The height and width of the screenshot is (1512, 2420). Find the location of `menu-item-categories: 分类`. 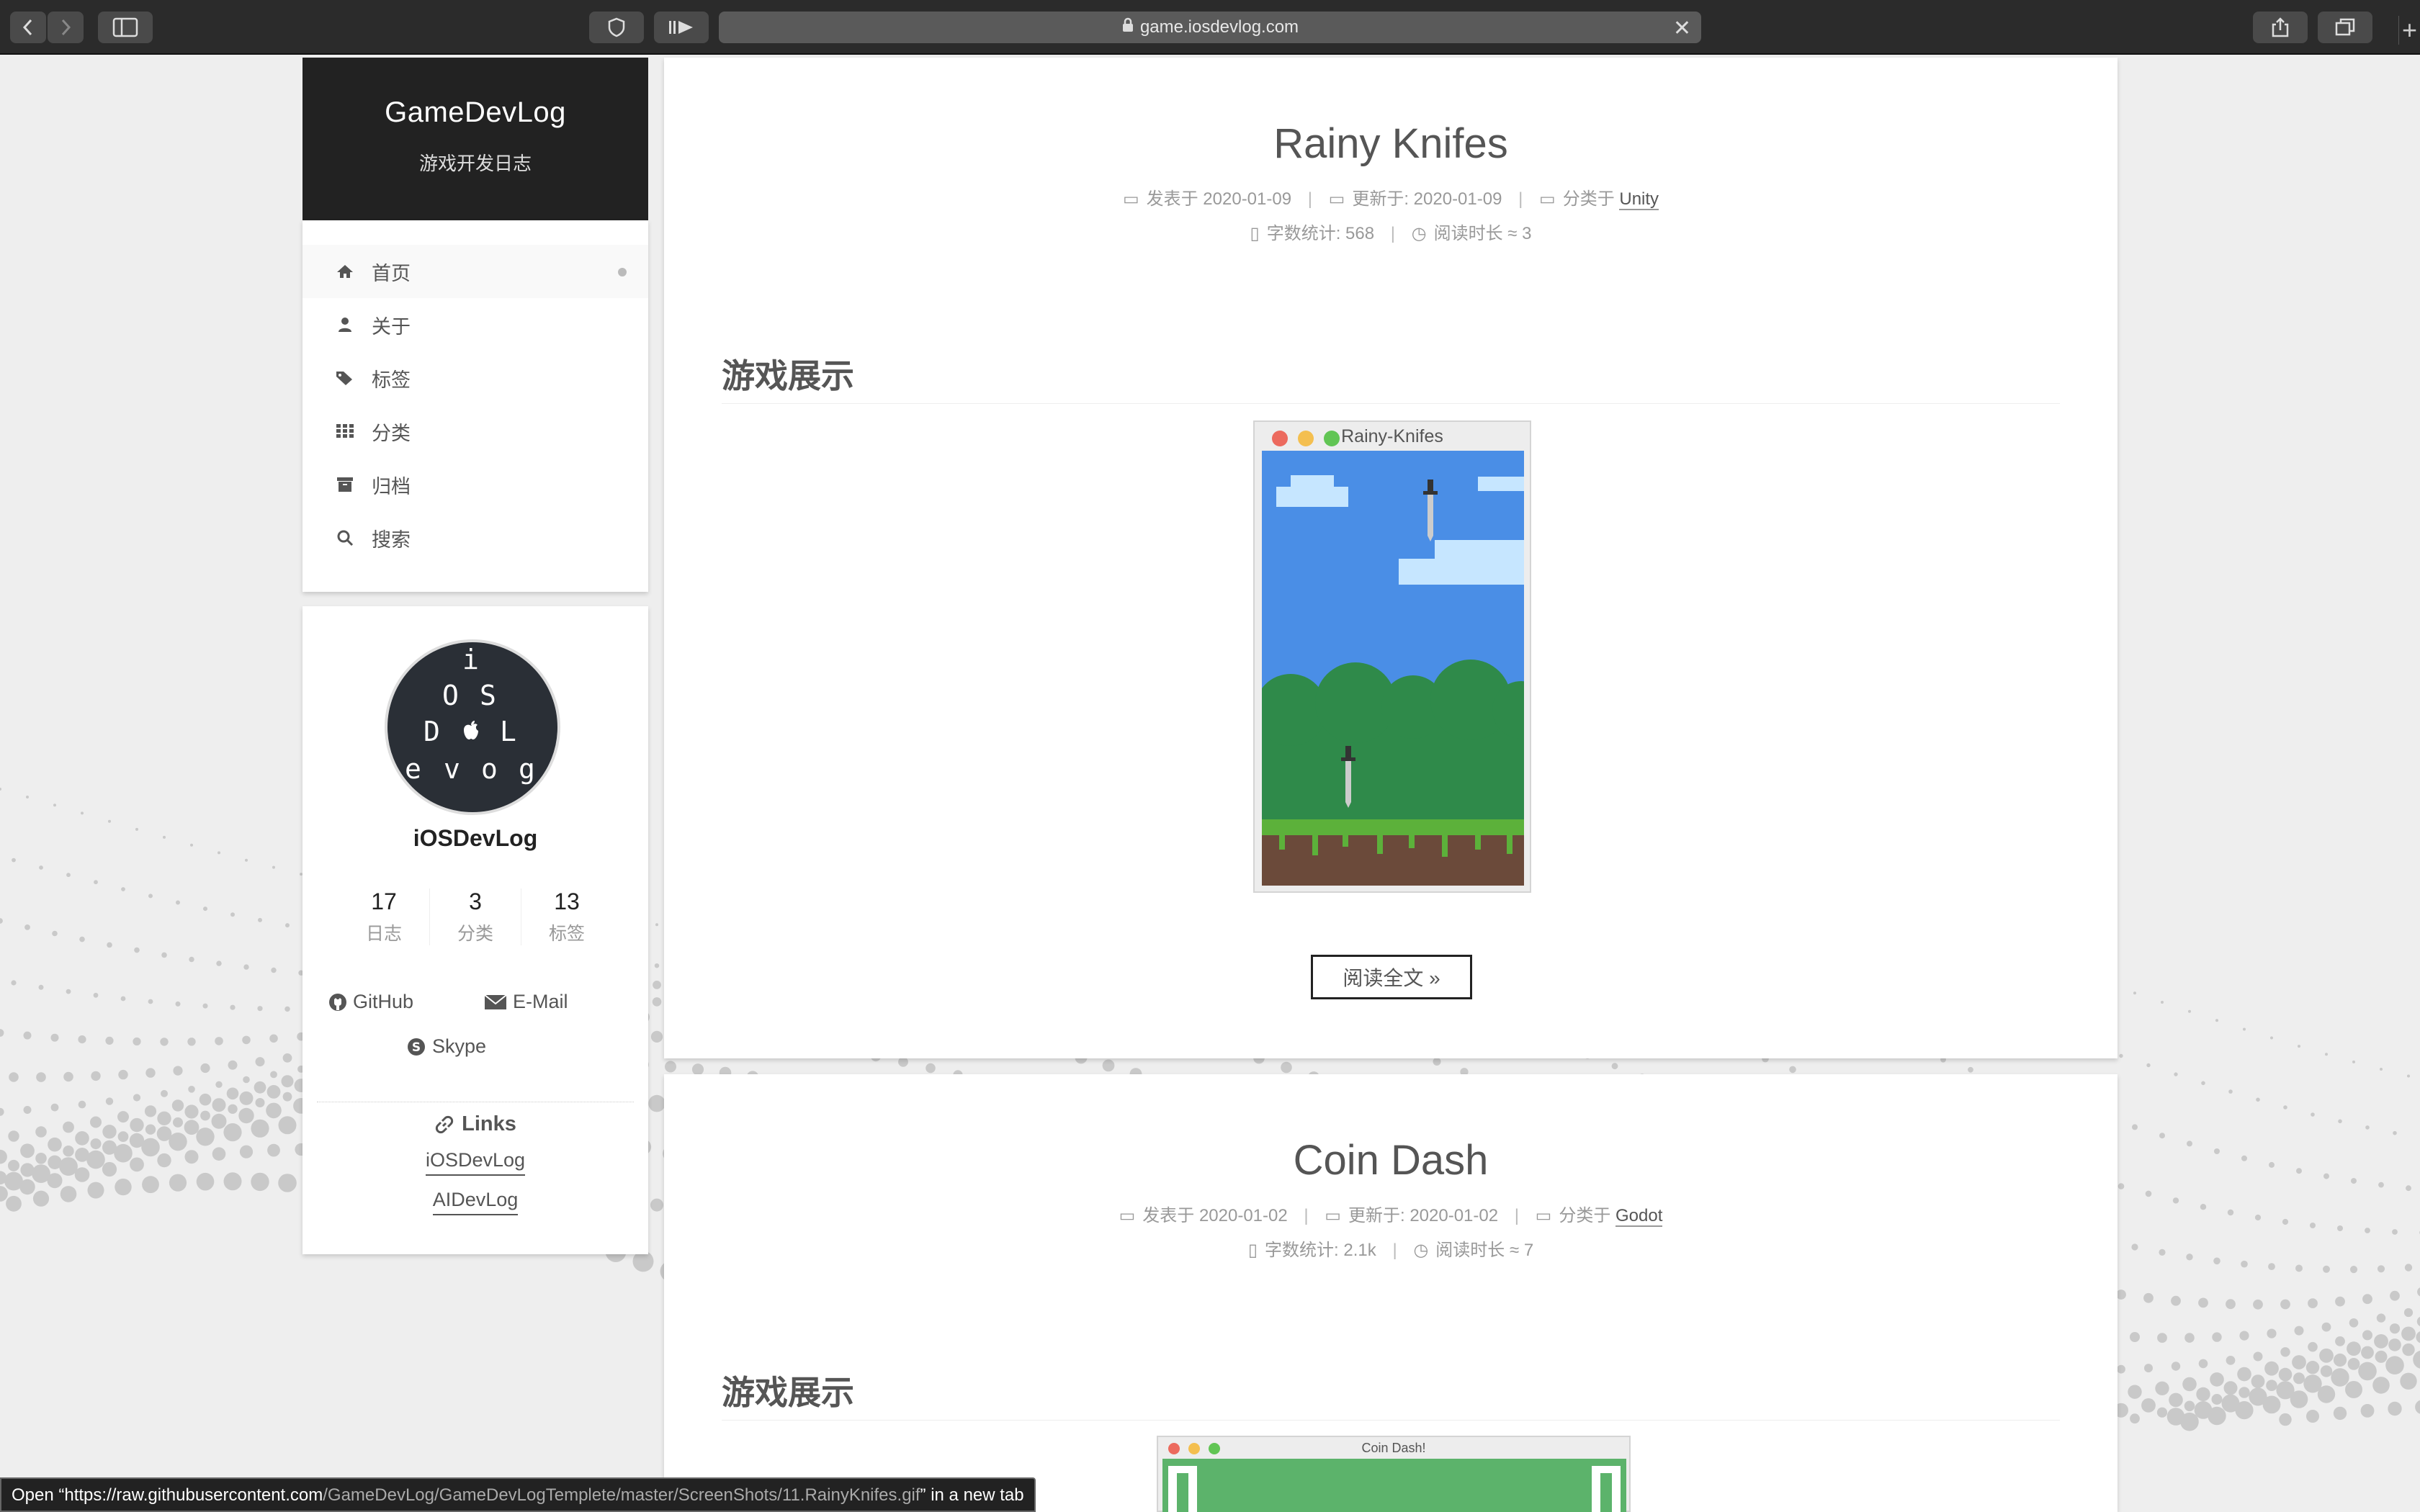

menu-item-categories: 分类 is located at coordinates (475, 431).